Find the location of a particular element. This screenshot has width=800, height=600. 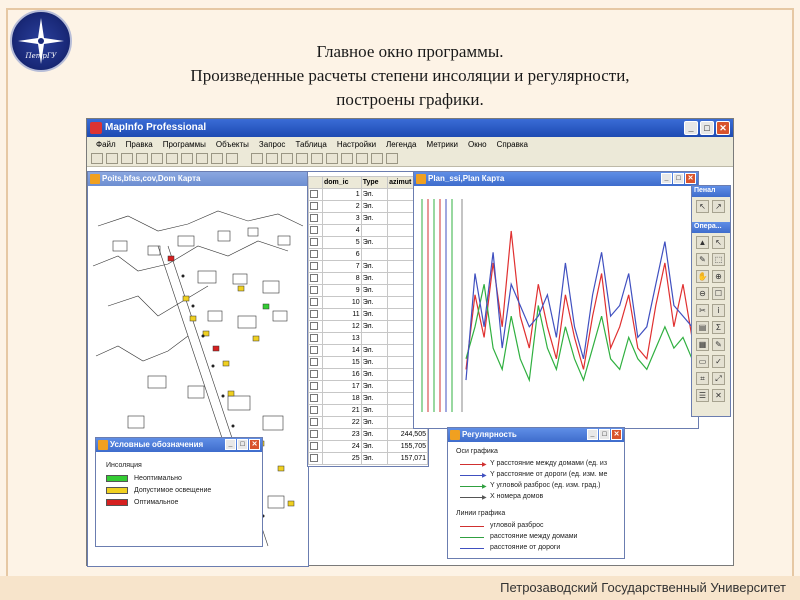

table-row: 14Эл.25 is located at coordinates (368, 350).